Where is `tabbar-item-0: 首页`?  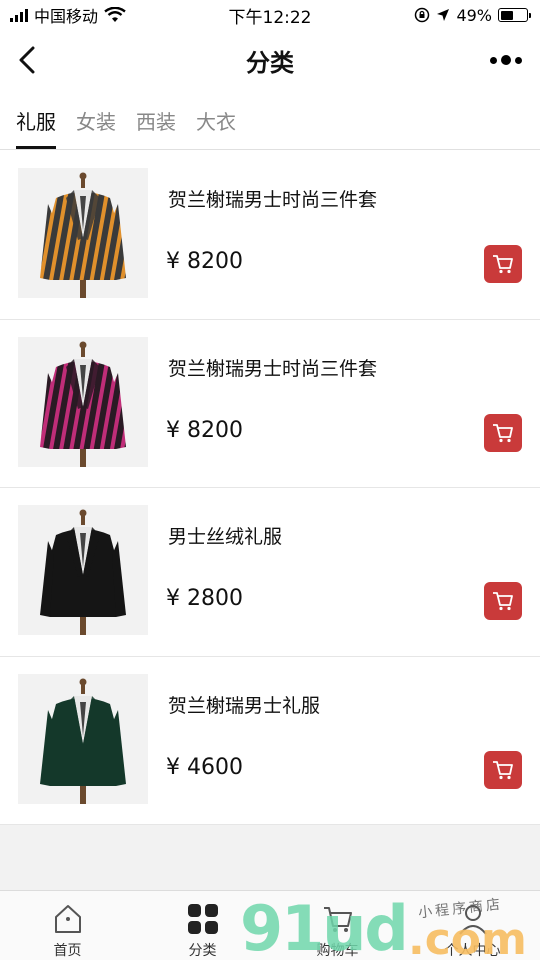
tabbar-item-0: 首页 is located at coordinates (67, 925).